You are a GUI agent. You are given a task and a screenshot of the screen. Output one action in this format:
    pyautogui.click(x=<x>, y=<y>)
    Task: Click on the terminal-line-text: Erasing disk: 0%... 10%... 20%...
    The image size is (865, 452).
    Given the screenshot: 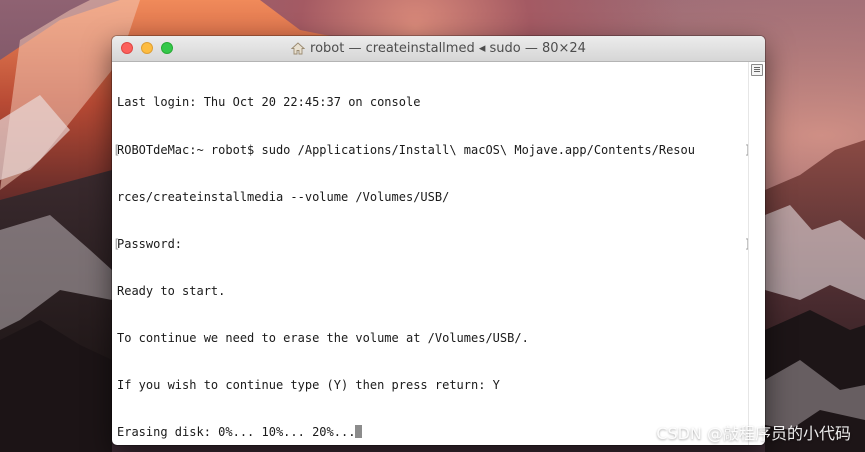 What is the action you would take?
    pyautogui.click(x=236, y=432)
    